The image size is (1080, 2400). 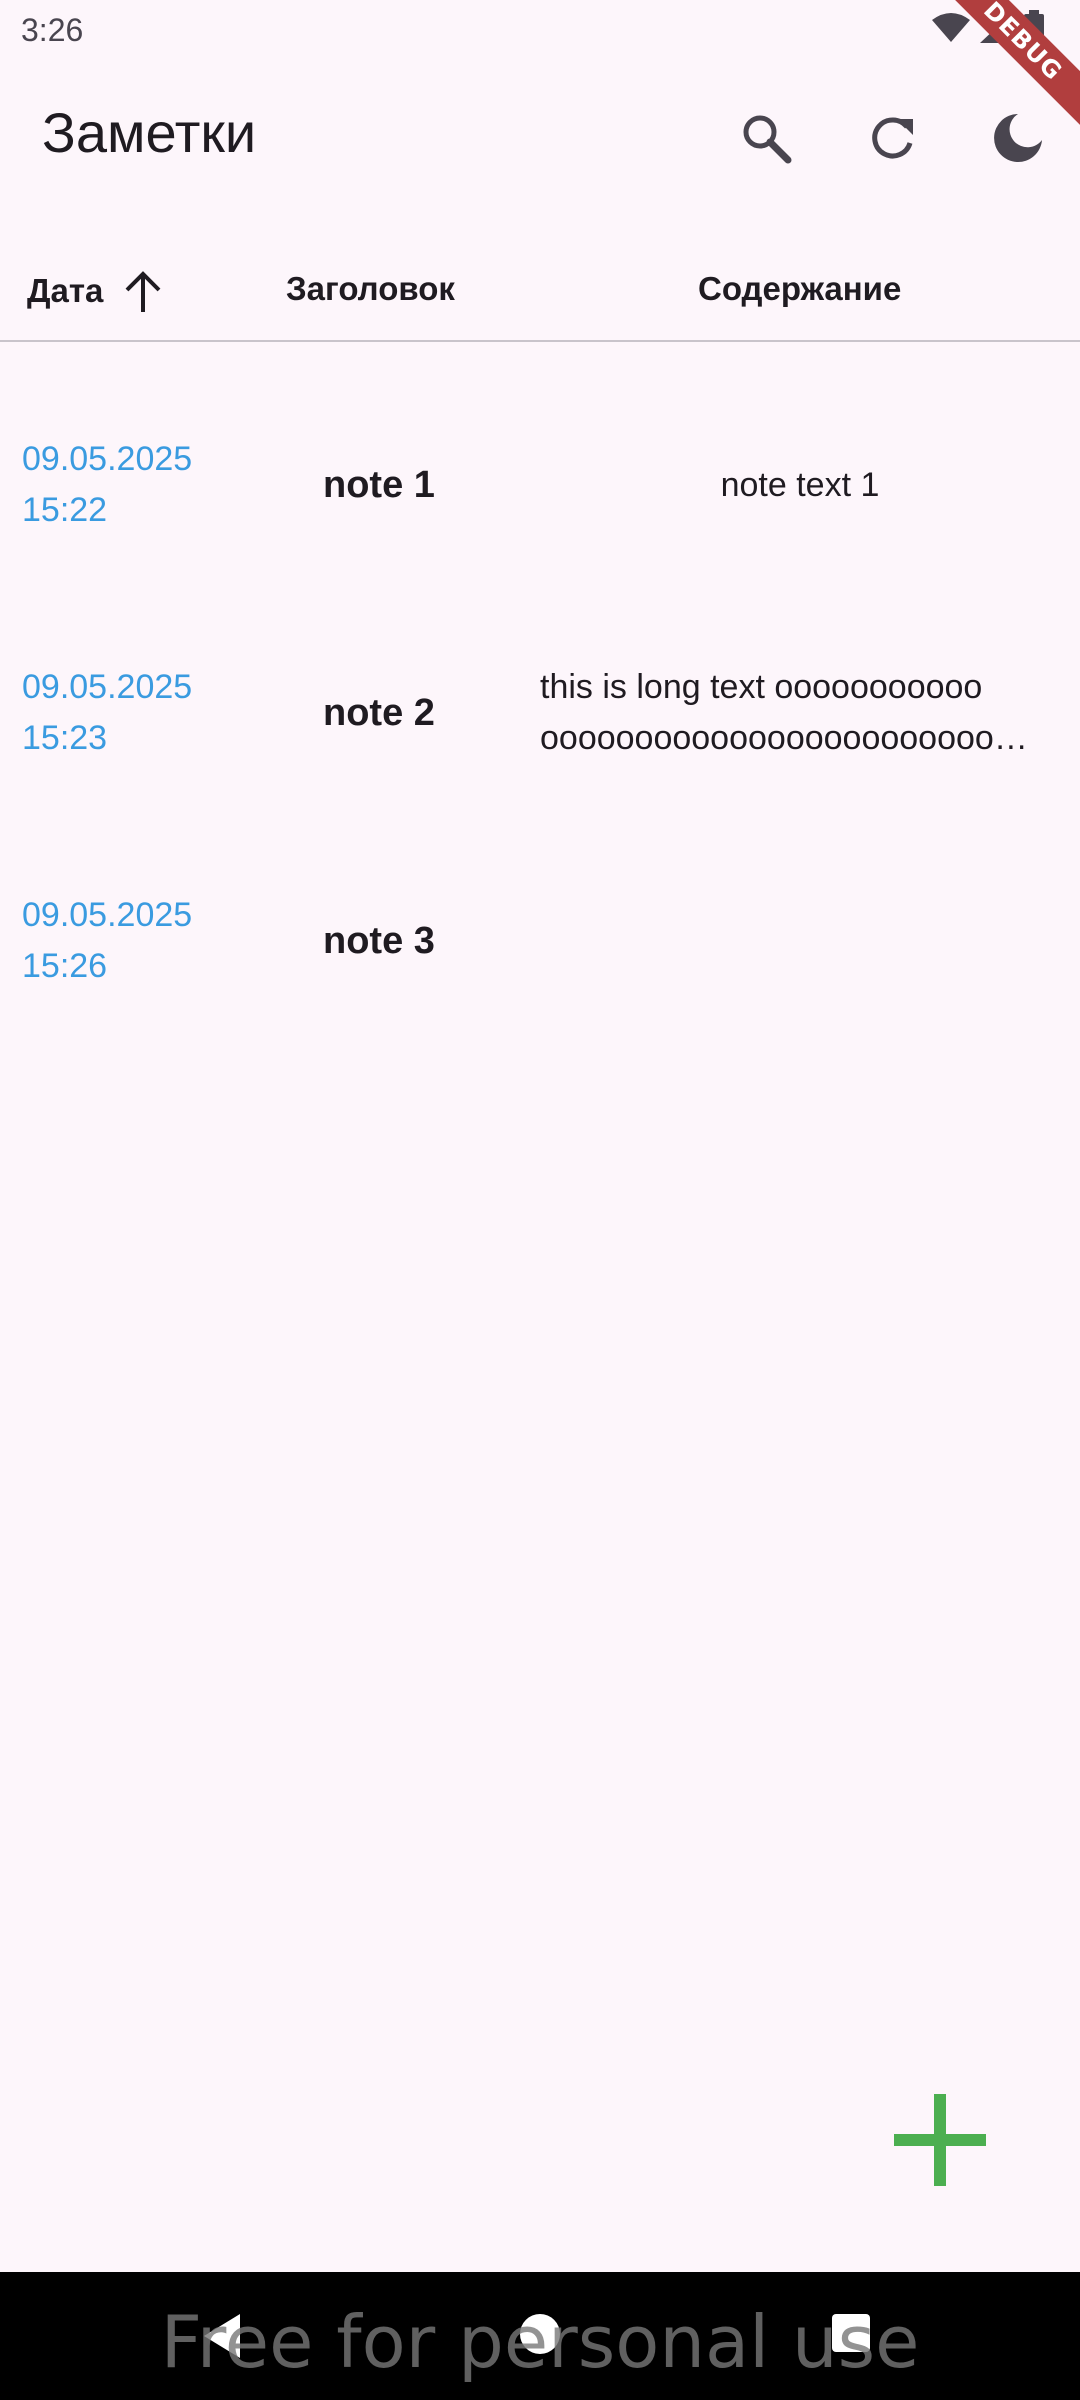 What do you see at coordinates (65, 510) in the screenshot?
I see `row-date-time: 15:22` at bounding box center [65, 510].